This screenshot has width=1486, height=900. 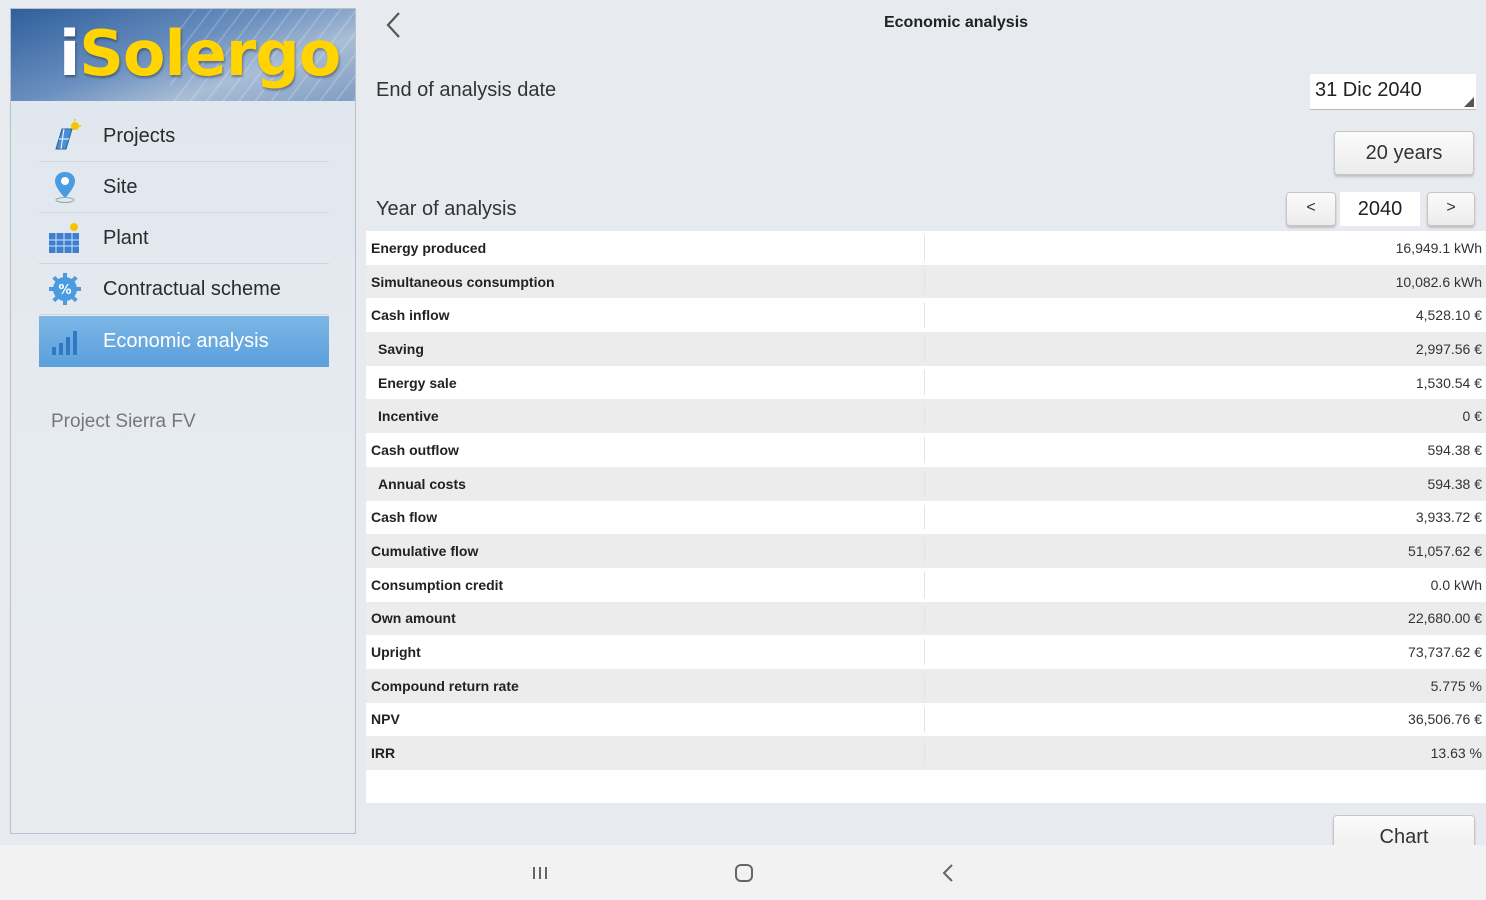 I want to click on table-row: Cash inflow 4,528.10 €, so click(x=926, y=315).